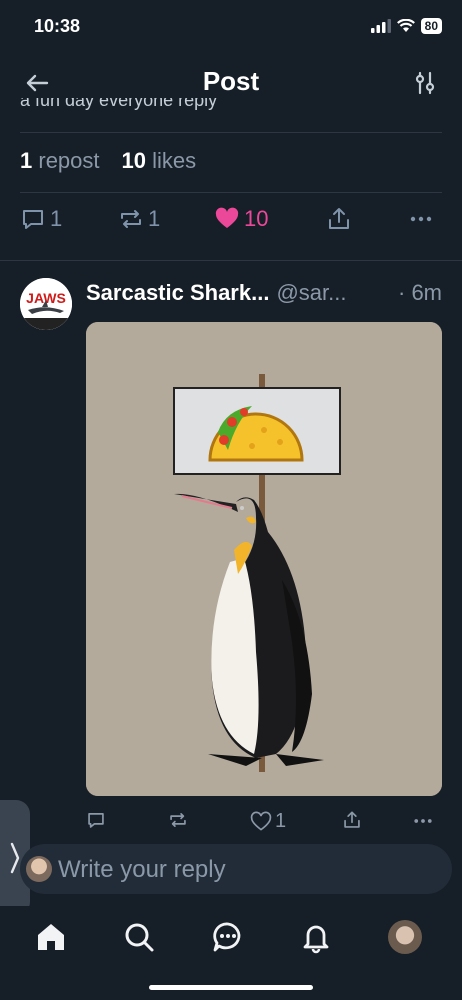 The width and height of the screenshot is (462, 1000). What do you see at coordinates (108, 161) in the screenshot?
I see `post-stats: 1 repost 10 likes` at bounding box center [108, 161].